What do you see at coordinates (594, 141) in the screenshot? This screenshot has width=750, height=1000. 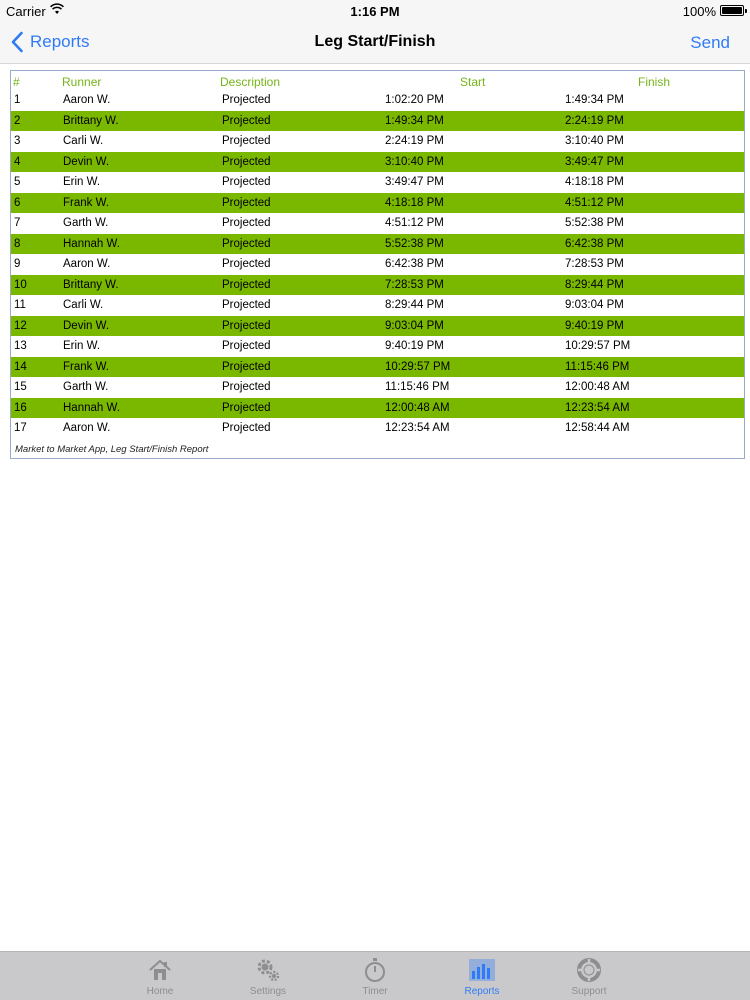 I see `row-finish: 3:10:40 PM` at bounding box center [594, 141].